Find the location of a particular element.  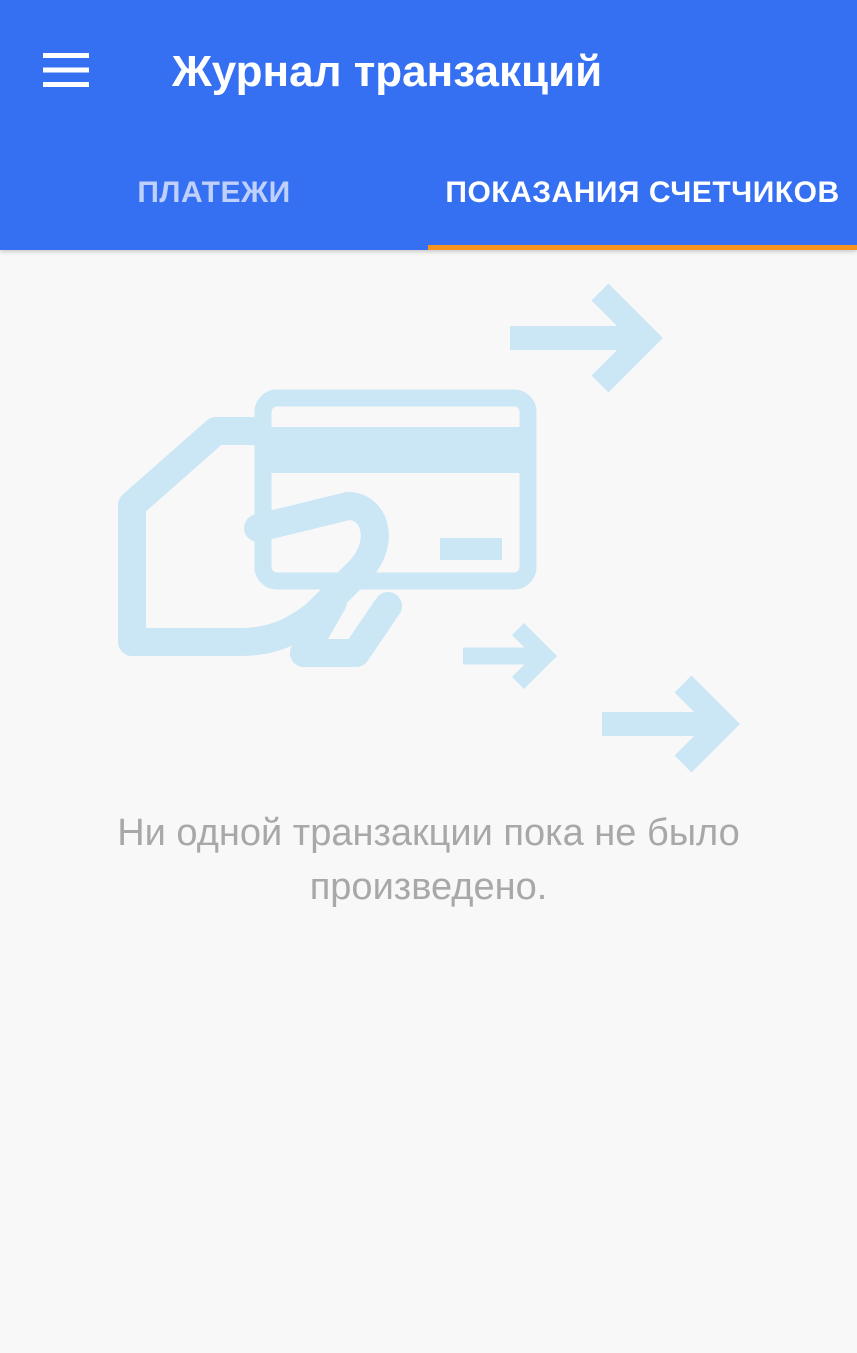

menu-button is located at coordinates (66, 70).